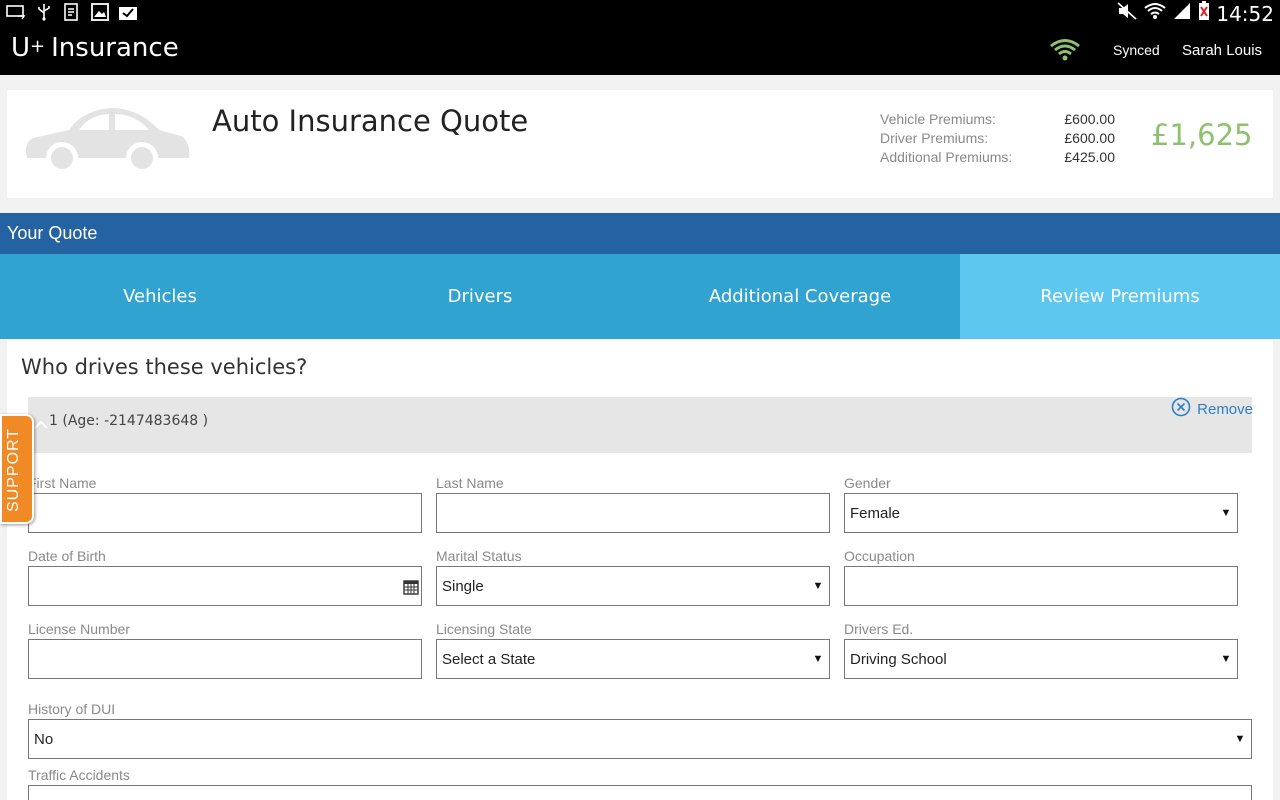 This screenshot has height=800, width=1280. What do you see at coordinates (1089, 138) in the screenshot?
I see `driver-premiums-value: £600.00` at bounding box center [1089, 138].